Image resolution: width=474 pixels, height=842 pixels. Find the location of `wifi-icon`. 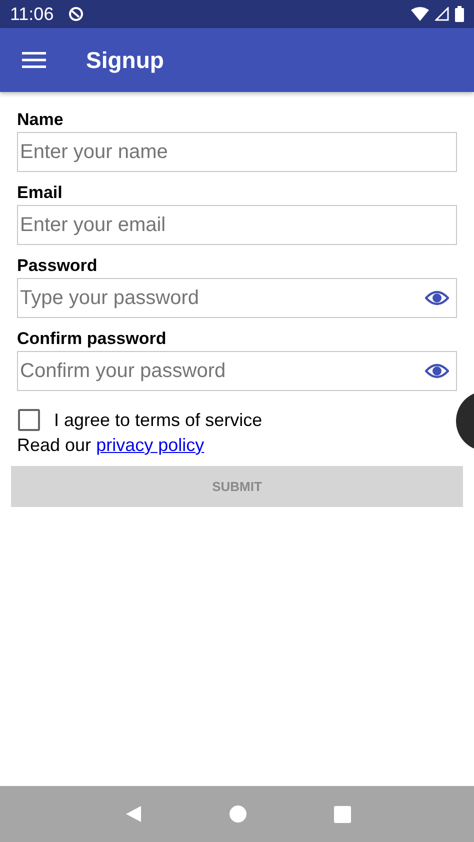

wifi-icon is located at coordinates (420, 14).